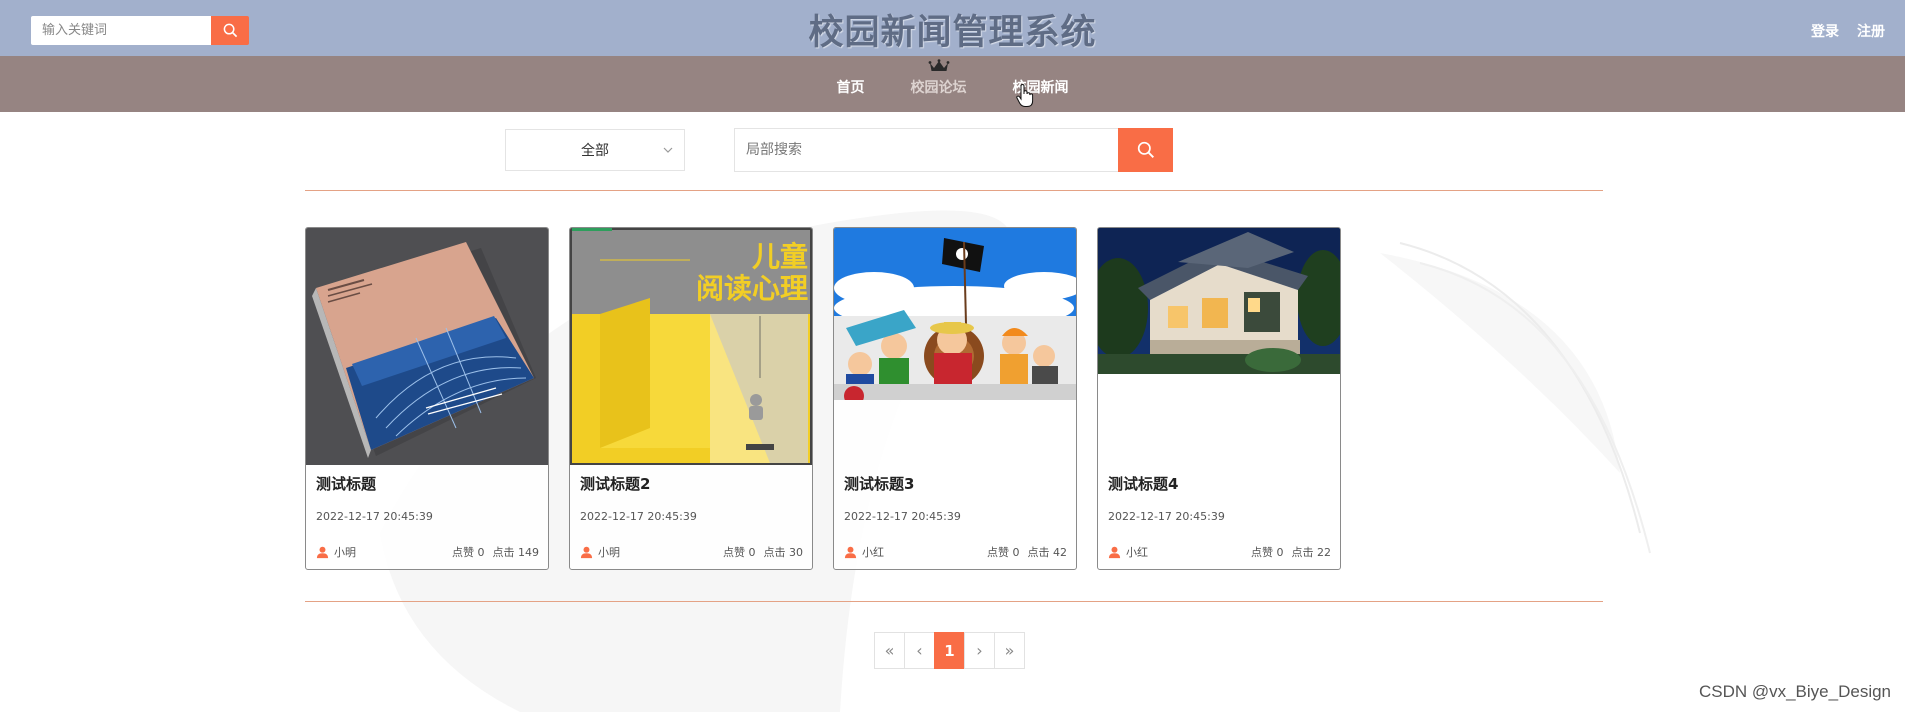 This screenshot has height=712, width=1905. I want to click on nav-item-forum-label: 校园论坛, so click(938, 88).